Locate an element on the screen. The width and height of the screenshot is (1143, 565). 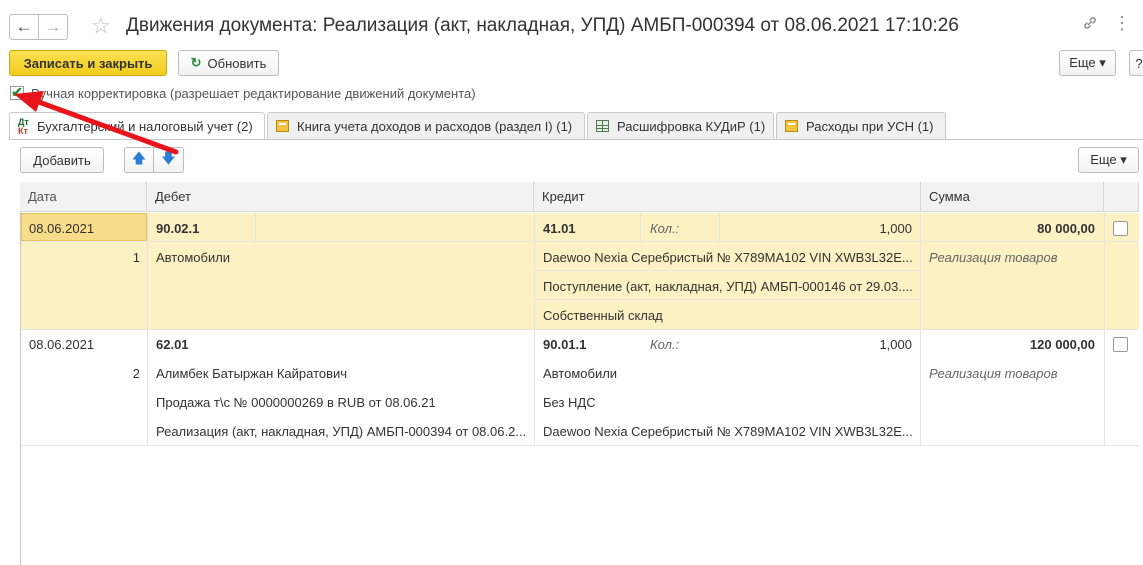
tab-accounting-label: Бухгалтерский и налоговый учет (2) is located at coordinates (145, 126).